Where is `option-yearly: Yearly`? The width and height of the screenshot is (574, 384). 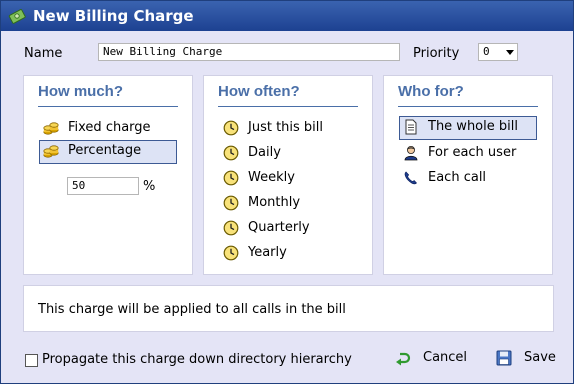
option-yearly: Yearly is located at coordinates (288, 253).